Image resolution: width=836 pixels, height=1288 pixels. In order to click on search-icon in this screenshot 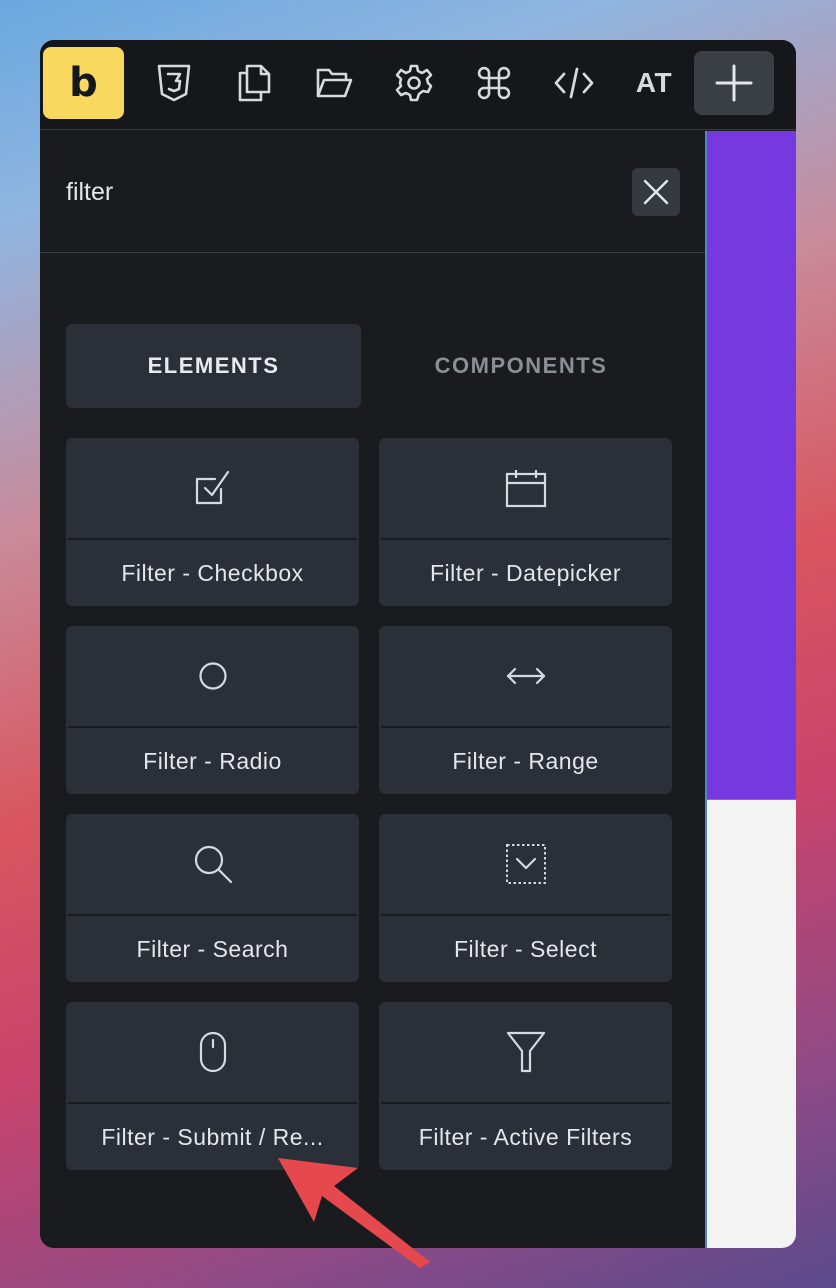, I will do `click(213, 864)`.